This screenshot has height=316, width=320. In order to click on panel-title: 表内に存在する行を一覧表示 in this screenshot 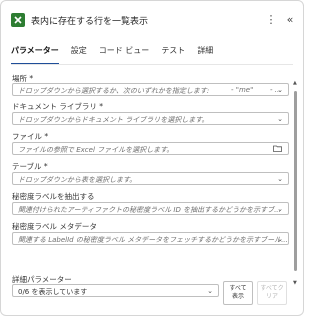, I will do `click(90, 22)`.